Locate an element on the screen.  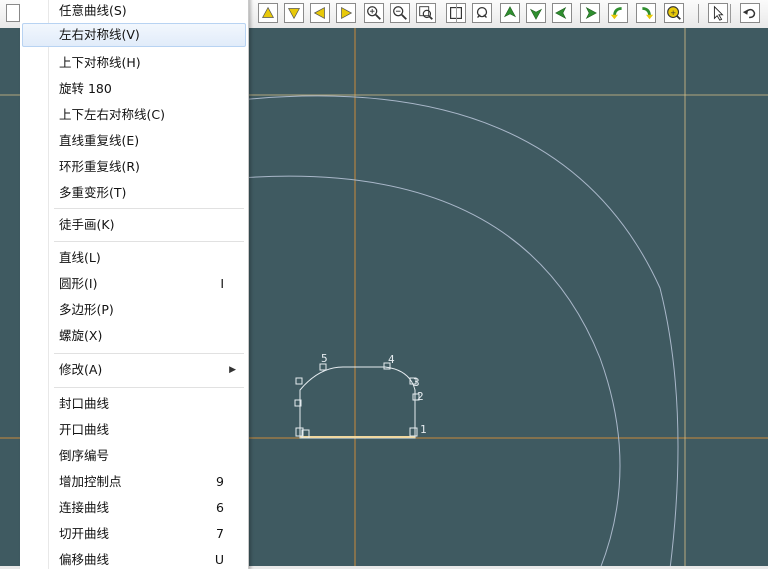
menu-item: 偏移曲线 U is located at coordinates (134, 558).